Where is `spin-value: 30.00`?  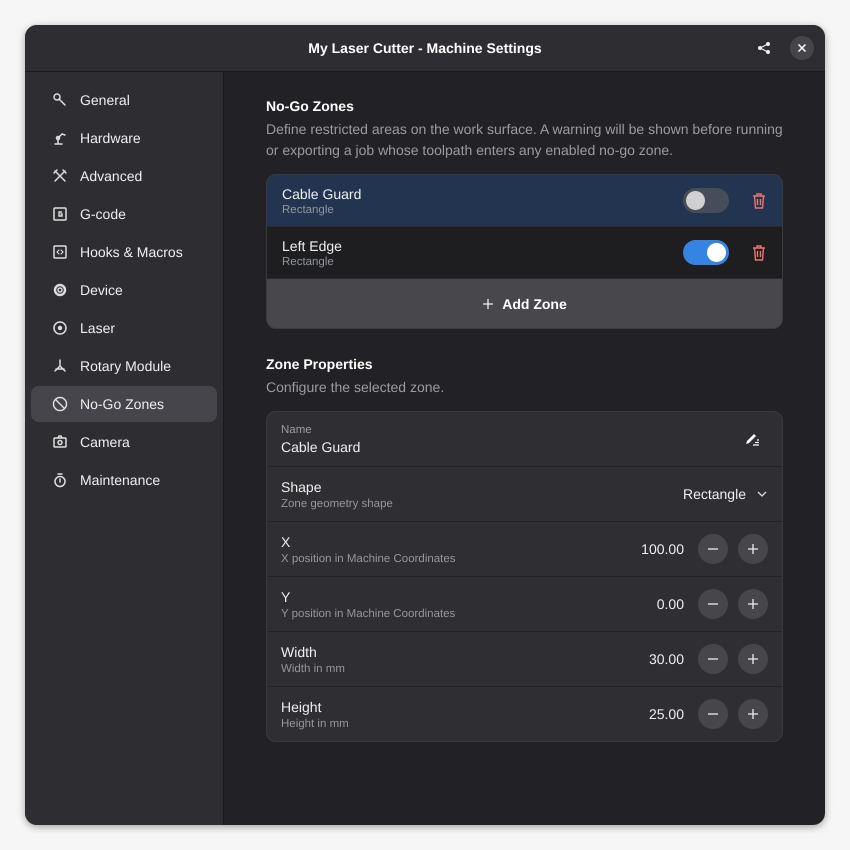
spin-value: 30.00 is located at coordinates (666, 659).